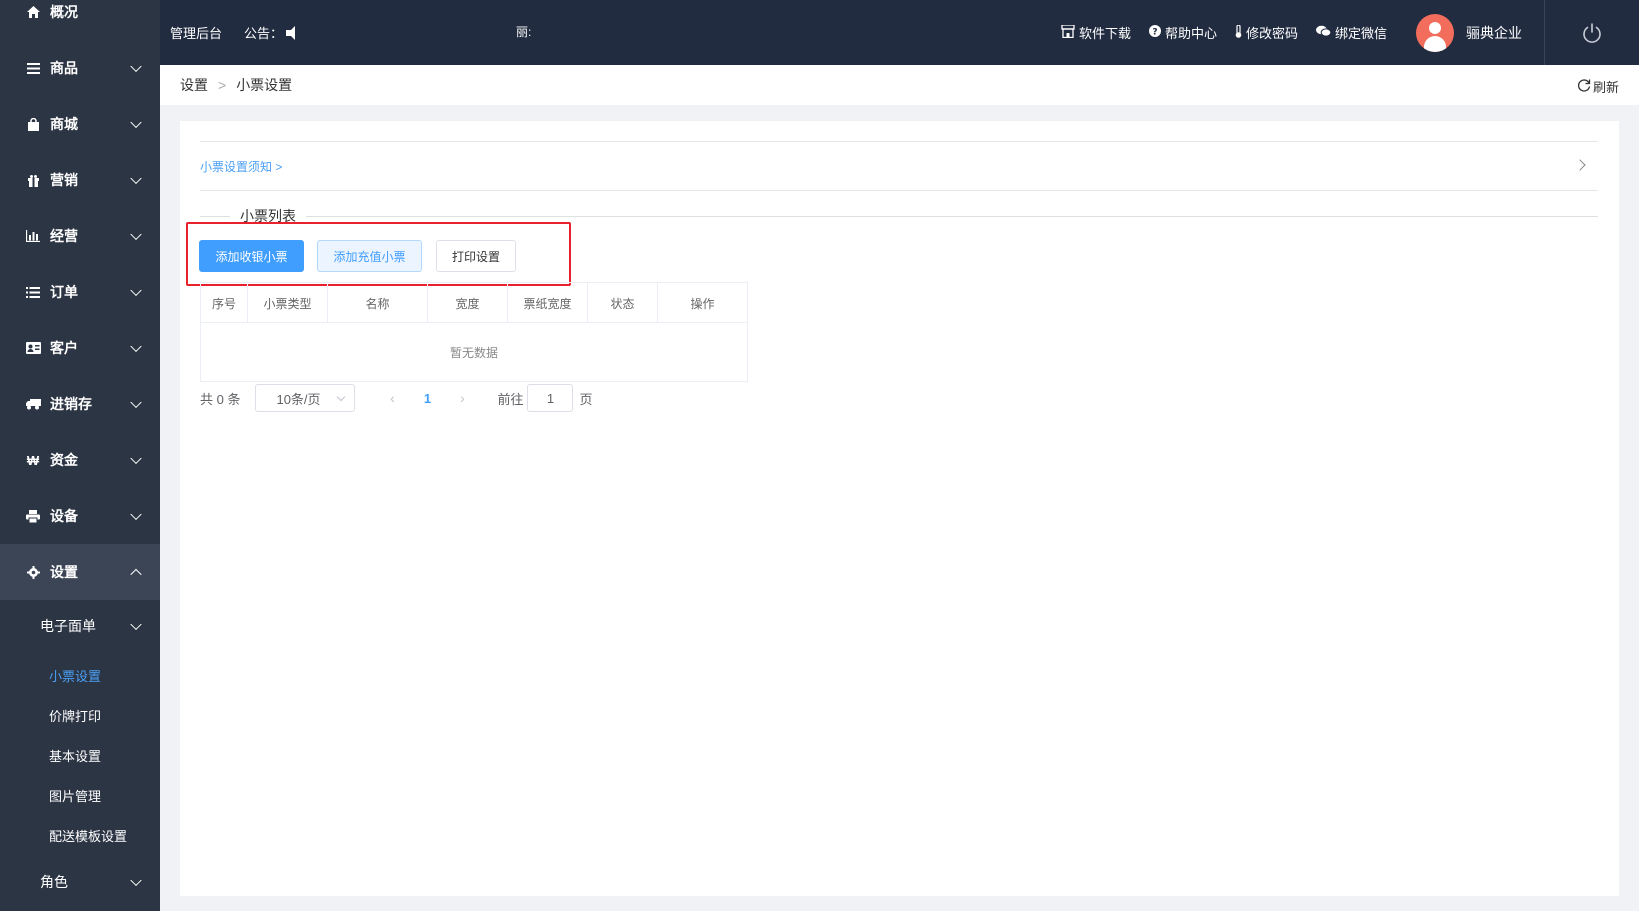 The width and height of the screenshot is (1639, 911). What do you see at coordinates (369, 256) in the screenshot?
I see `add-recharge-receipt-button: 添加充值小票` at bounding box center [369, 256].